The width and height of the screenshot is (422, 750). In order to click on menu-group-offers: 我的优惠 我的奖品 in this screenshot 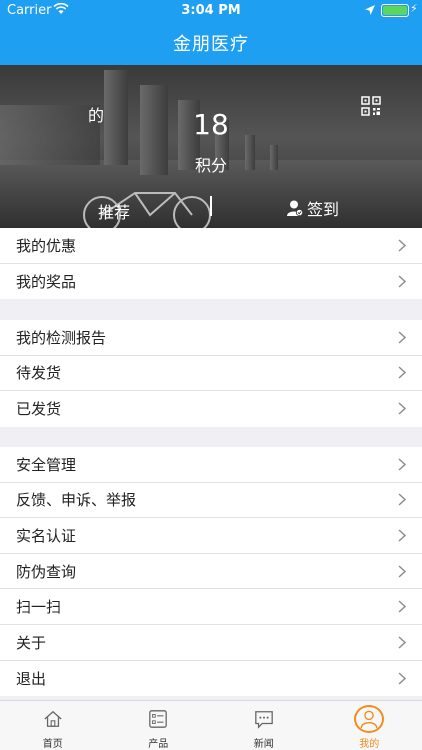, I will do `click(211, 264)`.